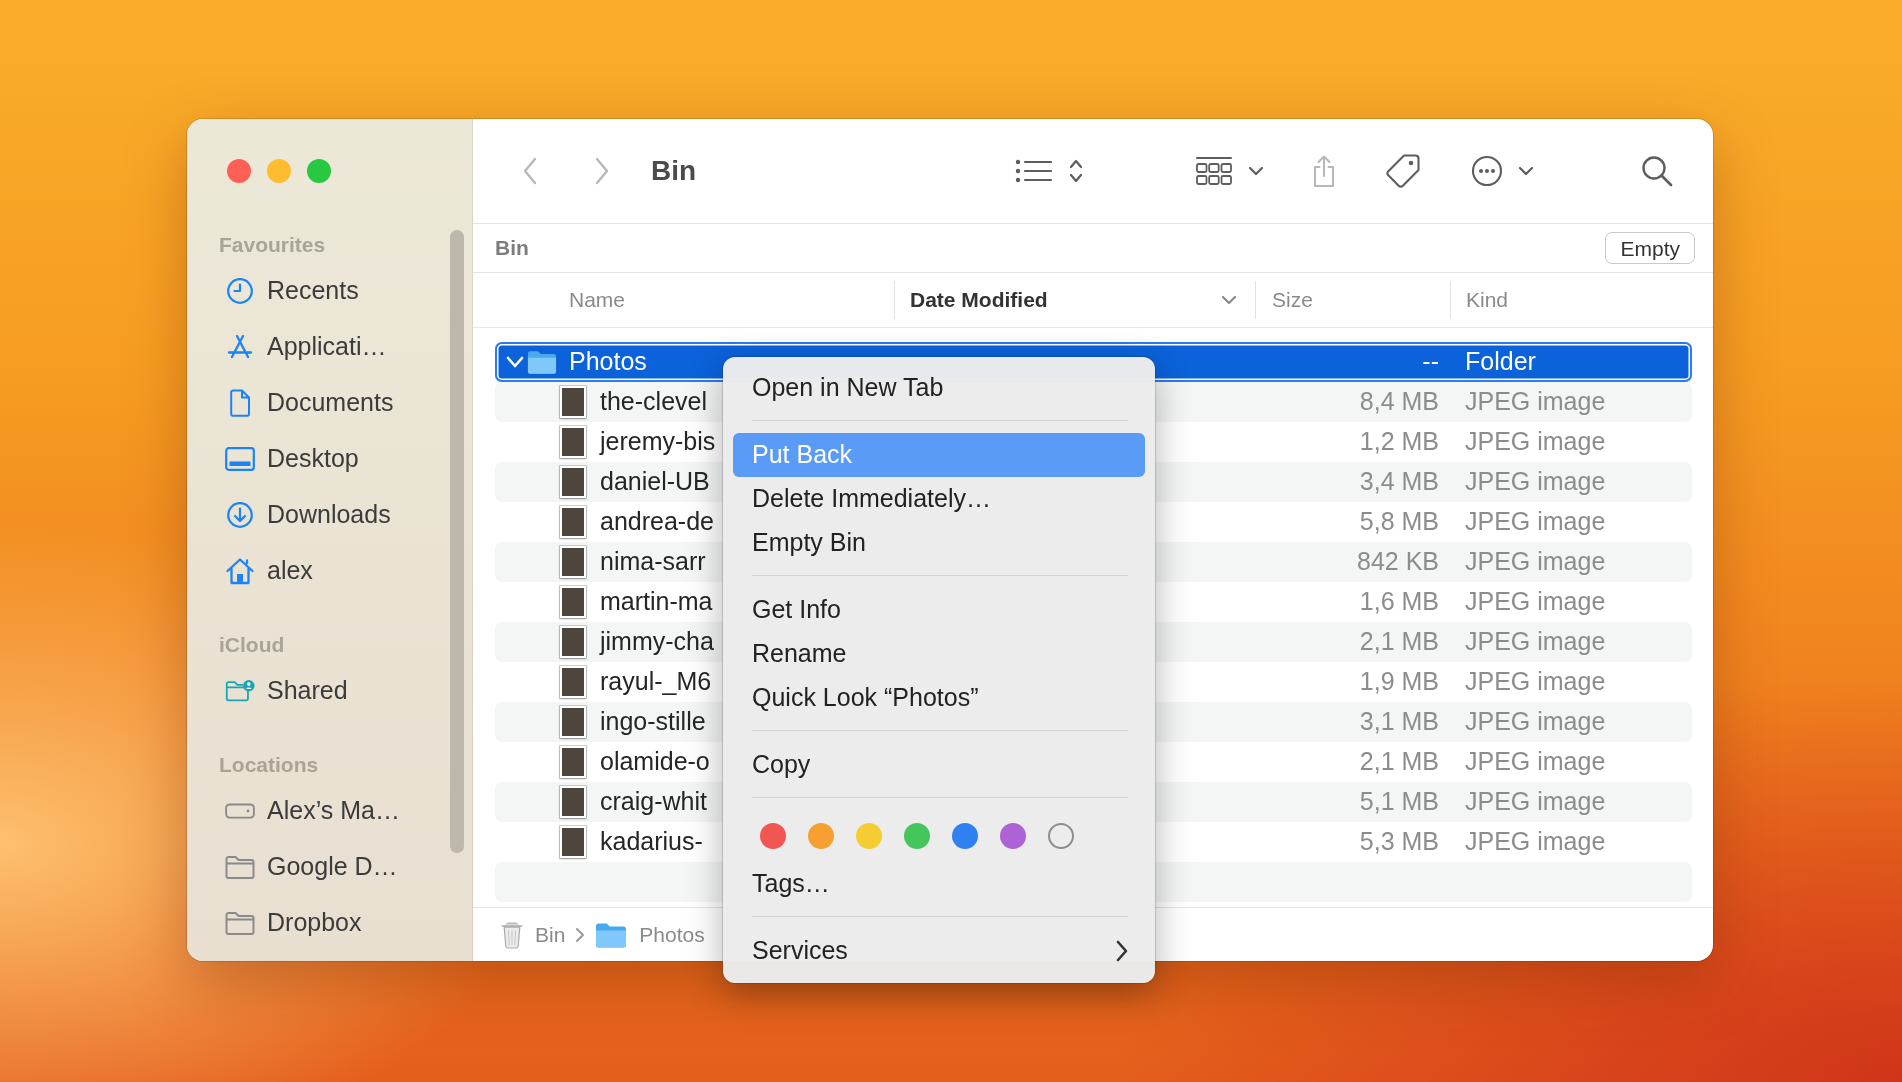 The width and height of the screenshot is (1902, 1082). I want to click on file-size: 5,1 MB, so click(1399, 801).